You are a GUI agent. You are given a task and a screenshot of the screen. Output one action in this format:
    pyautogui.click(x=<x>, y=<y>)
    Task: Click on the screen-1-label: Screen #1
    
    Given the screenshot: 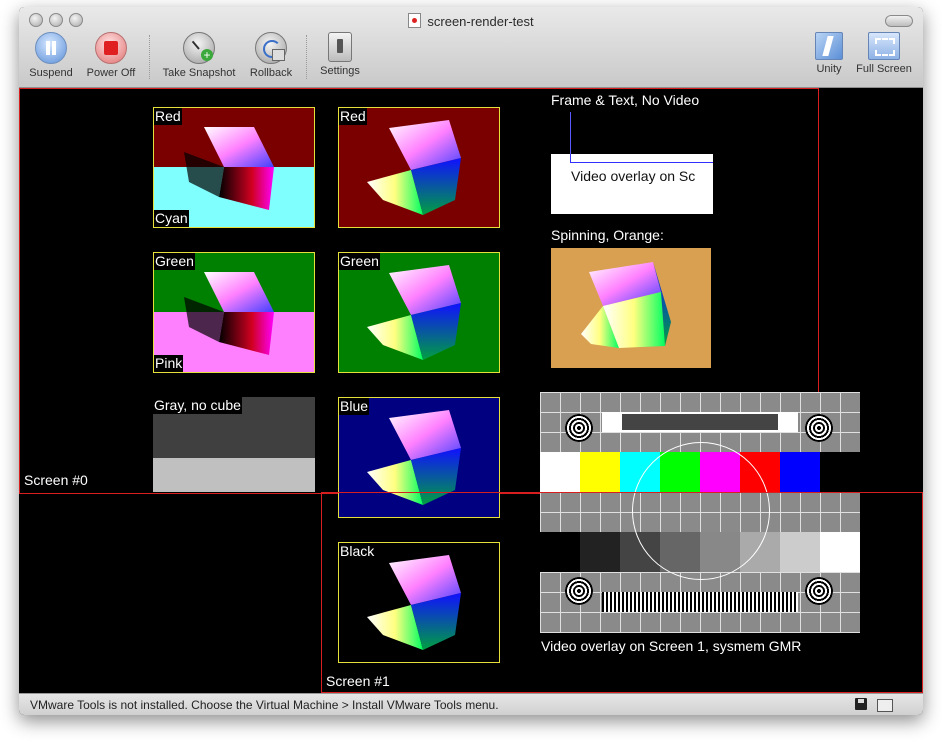 What is the action you would take?
    pyautogui.click(x=358, y=681)
    